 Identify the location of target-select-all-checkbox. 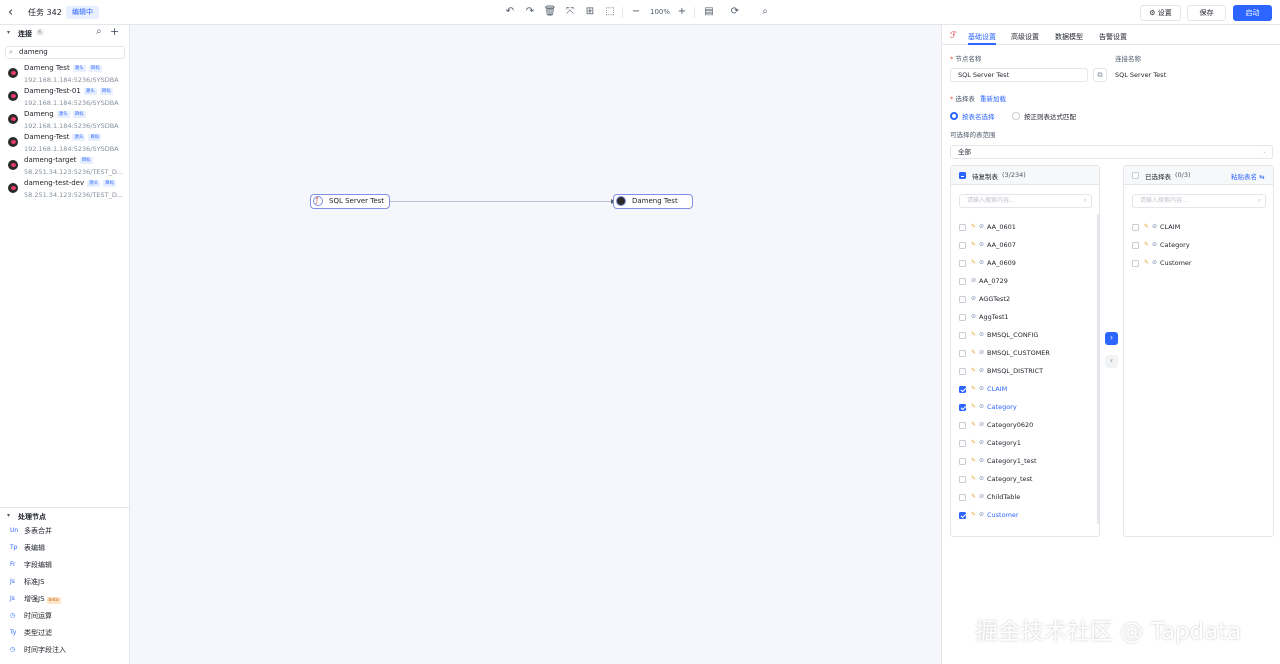
(1135, 175).